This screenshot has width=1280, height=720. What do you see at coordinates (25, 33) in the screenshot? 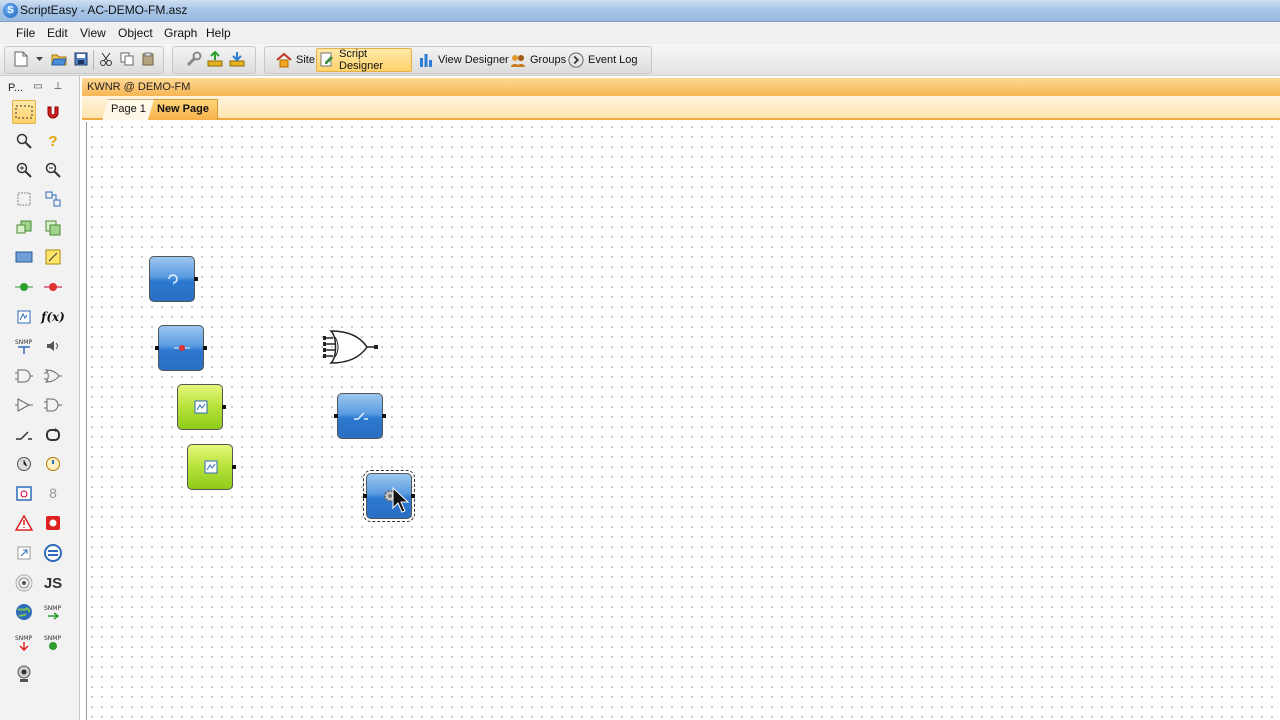
I see `menu-file: File` at bounding box center [25, 33].